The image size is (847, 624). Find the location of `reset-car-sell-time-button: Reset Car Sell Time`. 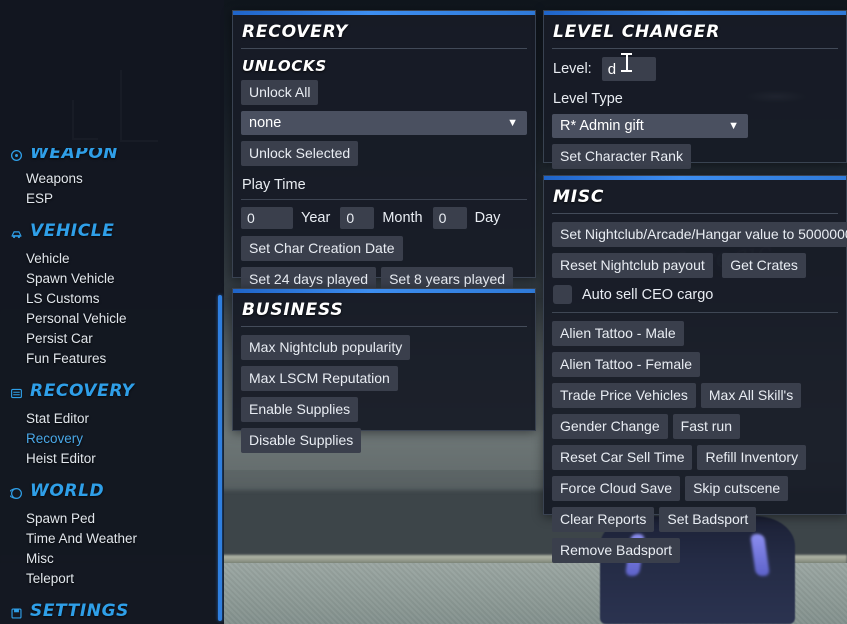

reset-car-sell-time-button: Reset Car Sell Time is located at coordinates (622, 457).